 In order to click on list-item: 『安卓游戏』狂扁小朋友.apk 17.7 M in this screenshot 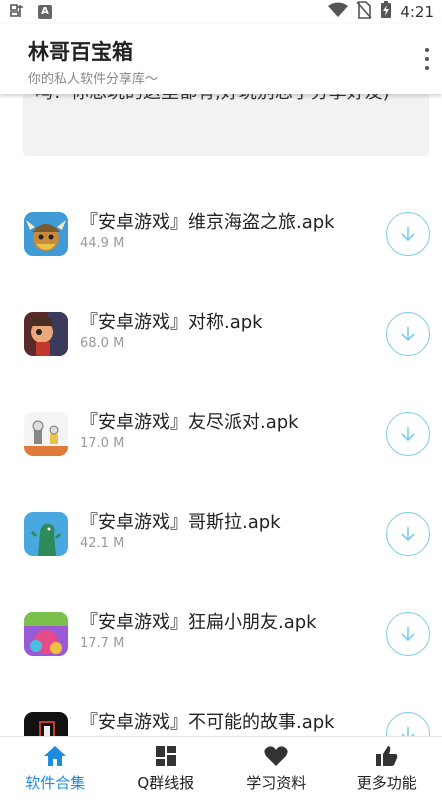, I will do `click(221, 610)`.